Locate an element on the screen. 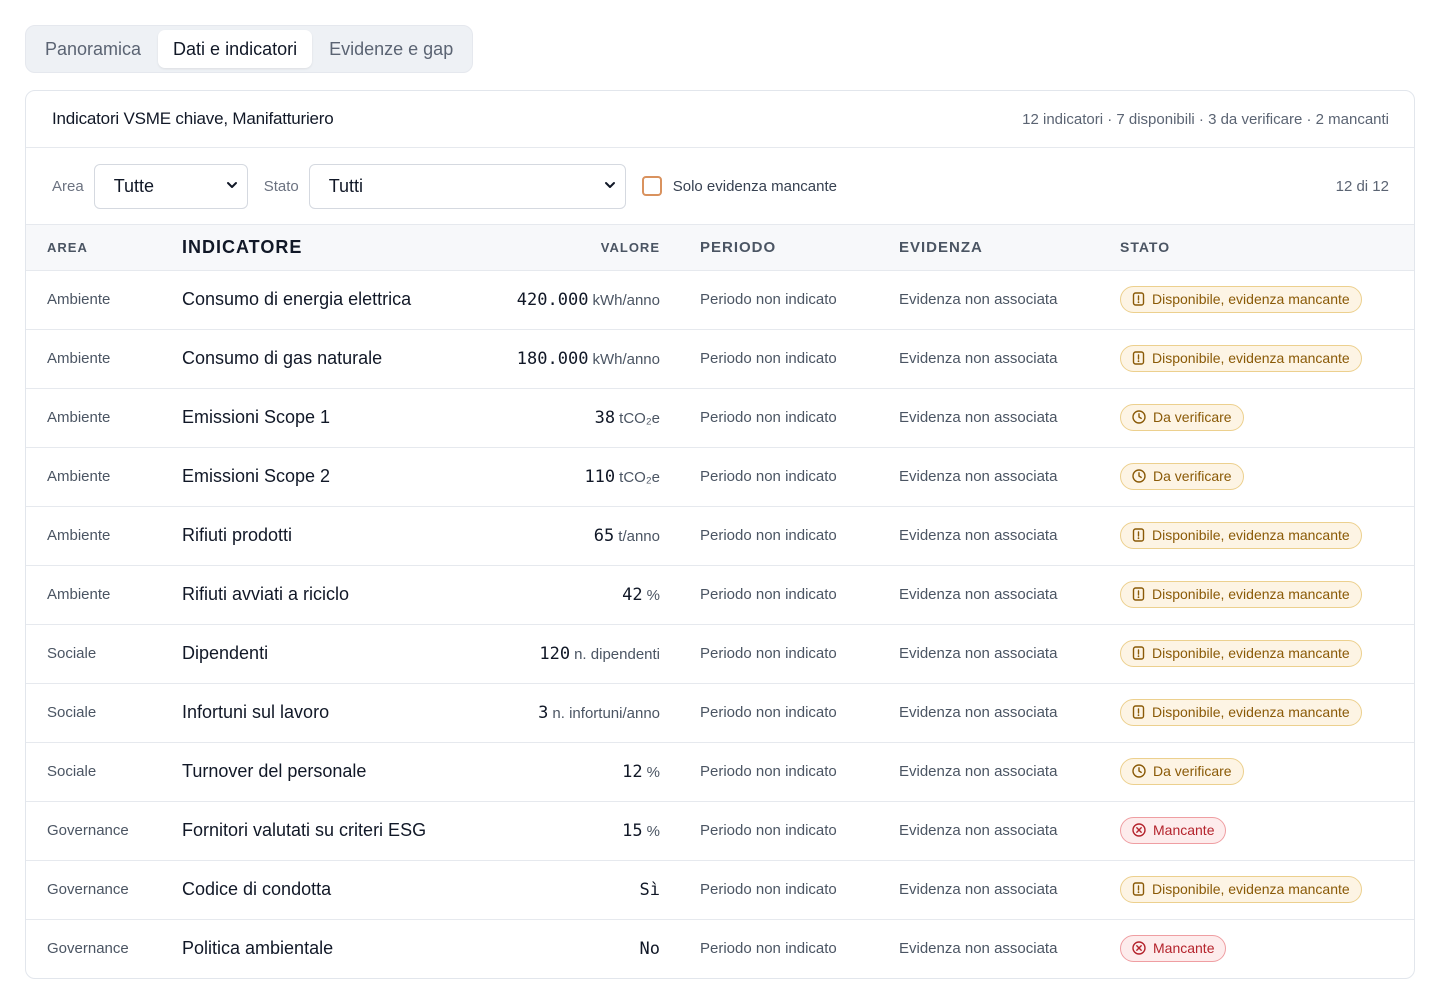 The width and height of the screenshot is (1440, 1004). cell-indicator: Rifiuti avviati a riciclo is located at coordinates (266, 594).